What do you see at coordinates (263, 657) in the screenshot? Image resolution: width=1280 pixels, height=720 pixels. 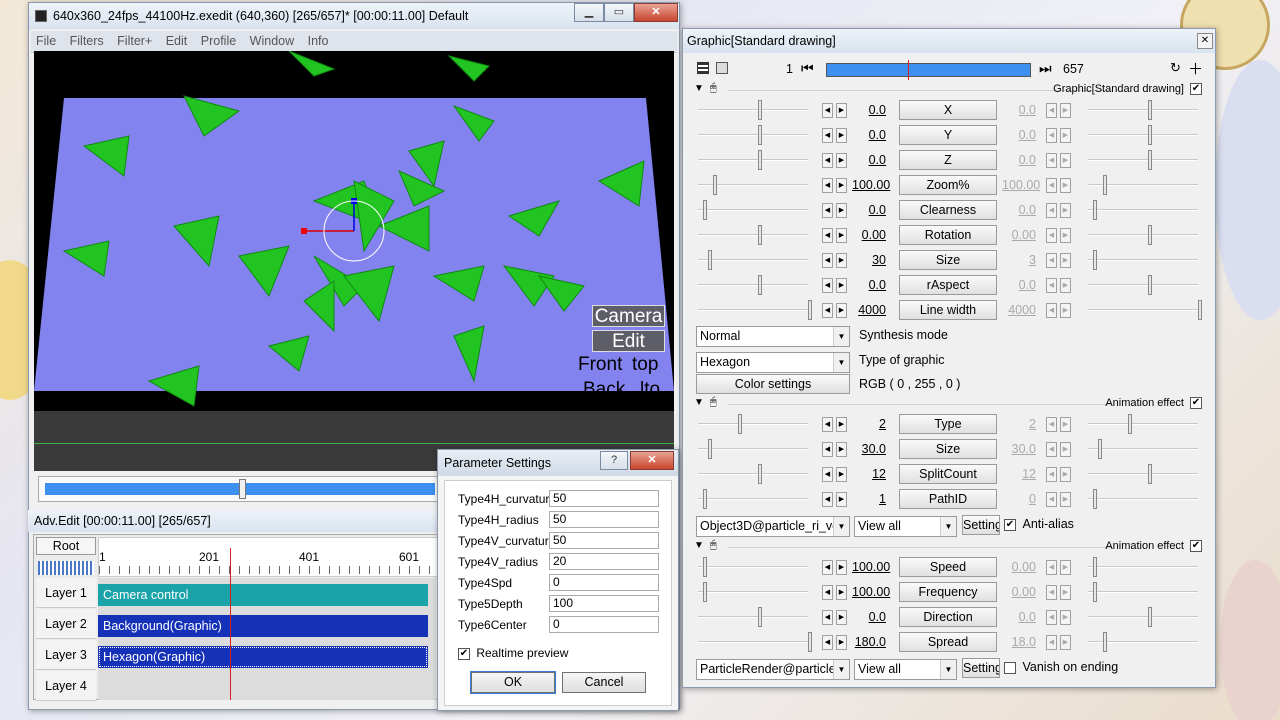 I see `clip-hexagon-graphic: Hexagon(Graphic)` at bounding box center [263, 657].